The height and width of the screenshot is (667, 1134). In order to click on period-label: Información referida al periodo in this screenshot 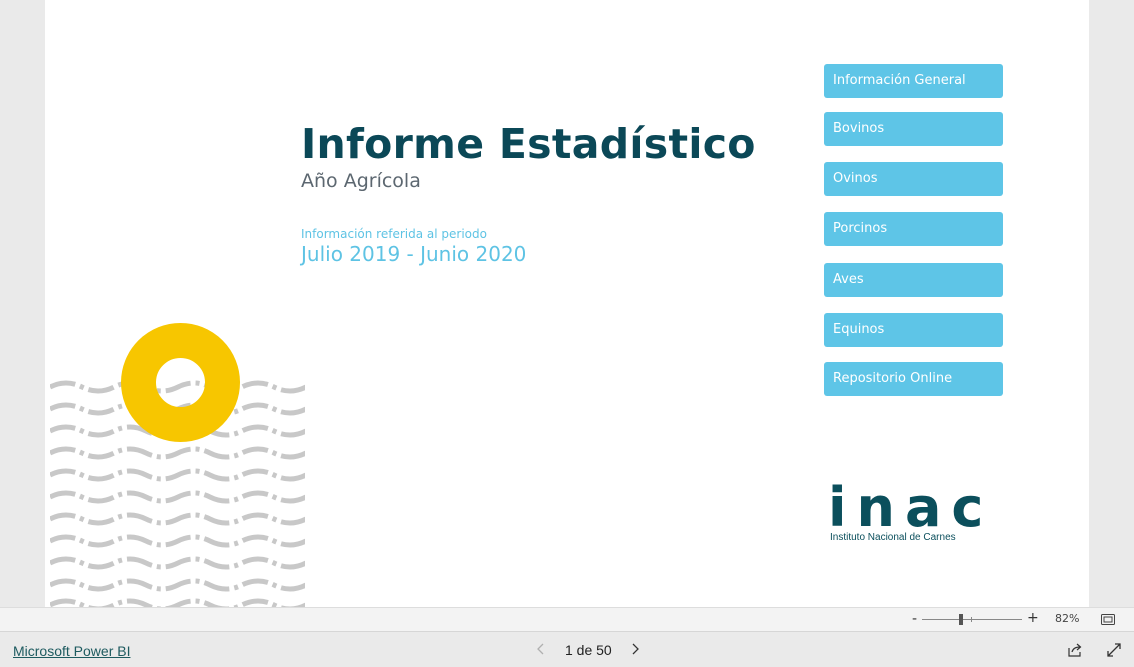, I will do `click(394, 234)`.